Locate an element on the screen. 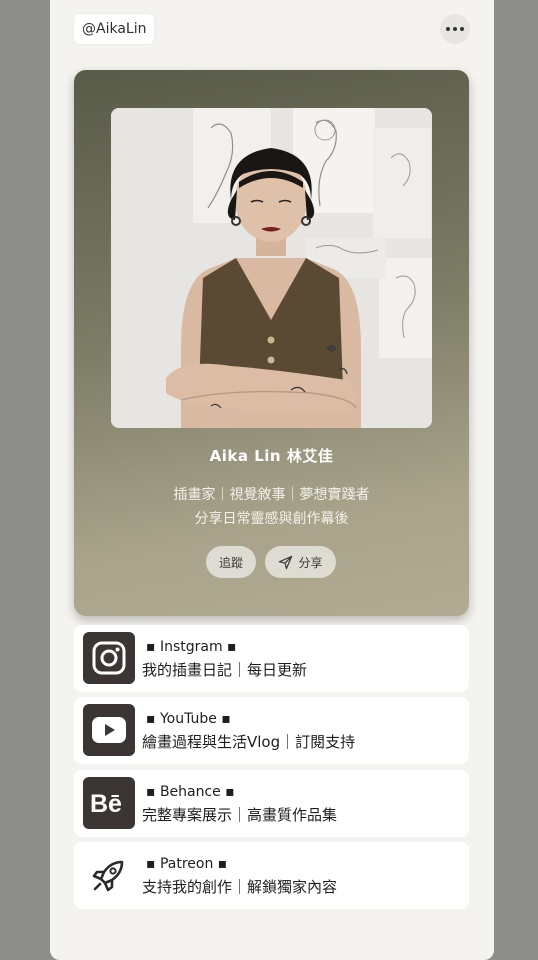 The height and width of the screenshot is (960, 538). handle-label: @AikaLin is located at coordinates (114, 29).